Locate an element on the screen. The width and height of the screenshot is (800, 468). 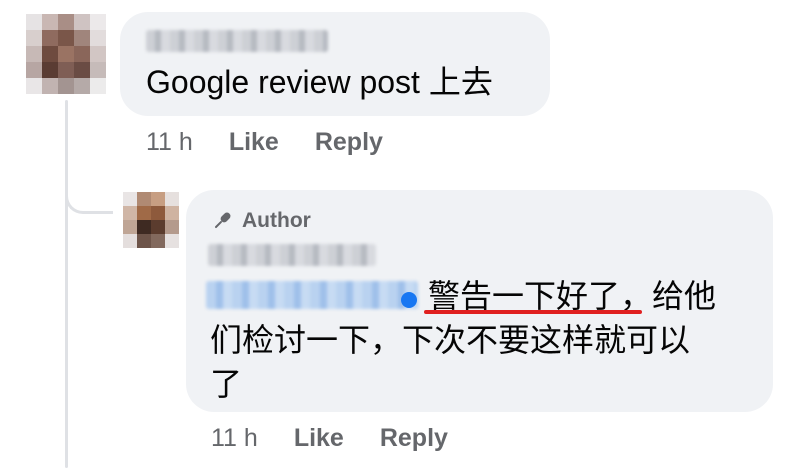
reply-timestamp: 11 h is located at coordinates (234, 438).